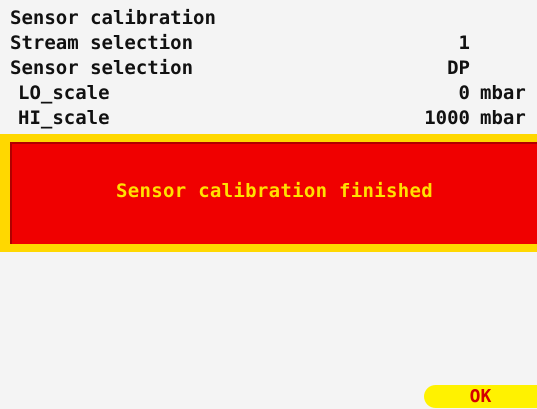  Describe the element at coordinates (503, 93) in the screenshot. I see `param-unit-lo-scale: mbar` at that location.